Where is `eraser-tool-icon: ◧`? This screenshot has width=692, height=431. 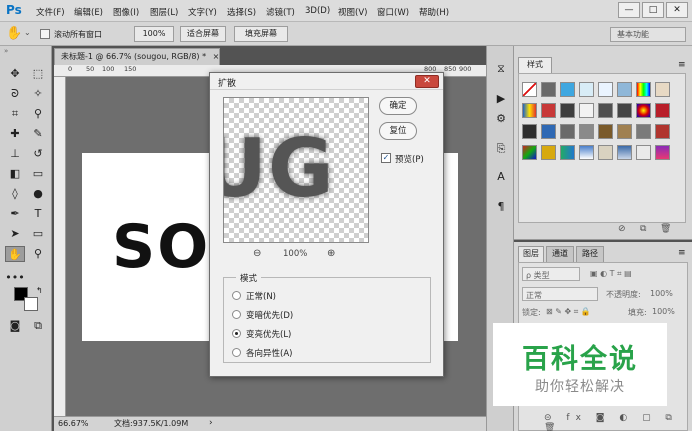 eraser-tool-icon: ◧ is located at coordinates (15, 174).